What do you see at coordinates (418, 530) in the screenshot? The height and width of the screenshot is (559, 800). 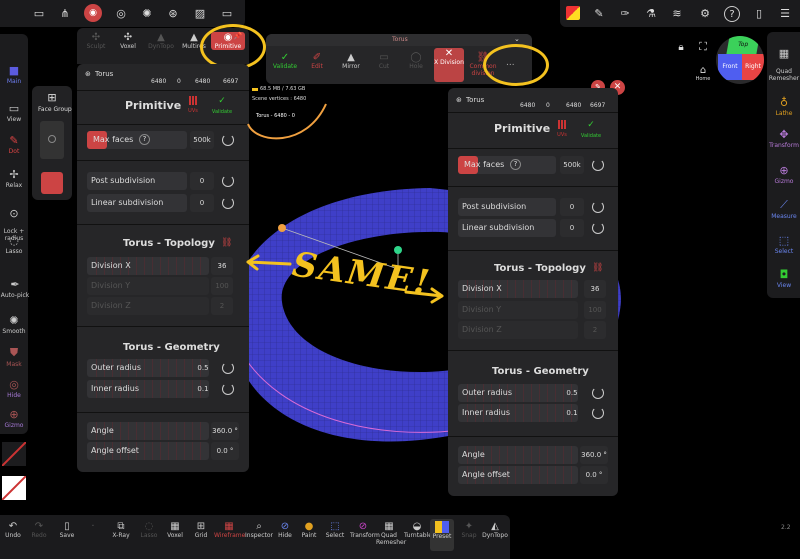 I see `turntable-button: ◒ Turntable` at bounding box center [418, 530].